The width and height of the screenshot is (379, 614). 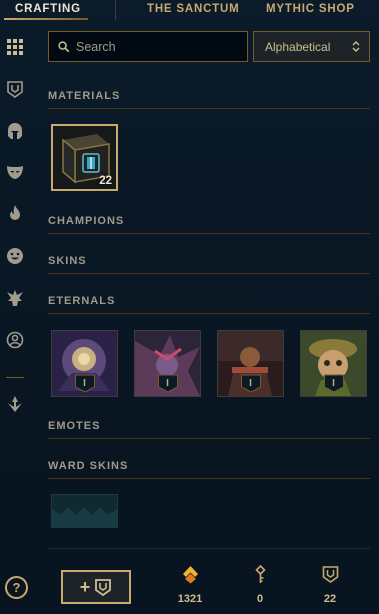 What do you see at coordinates (15, 404) in the screenshot?
I see `other-loot-icon` at bounding box center [15, 404].